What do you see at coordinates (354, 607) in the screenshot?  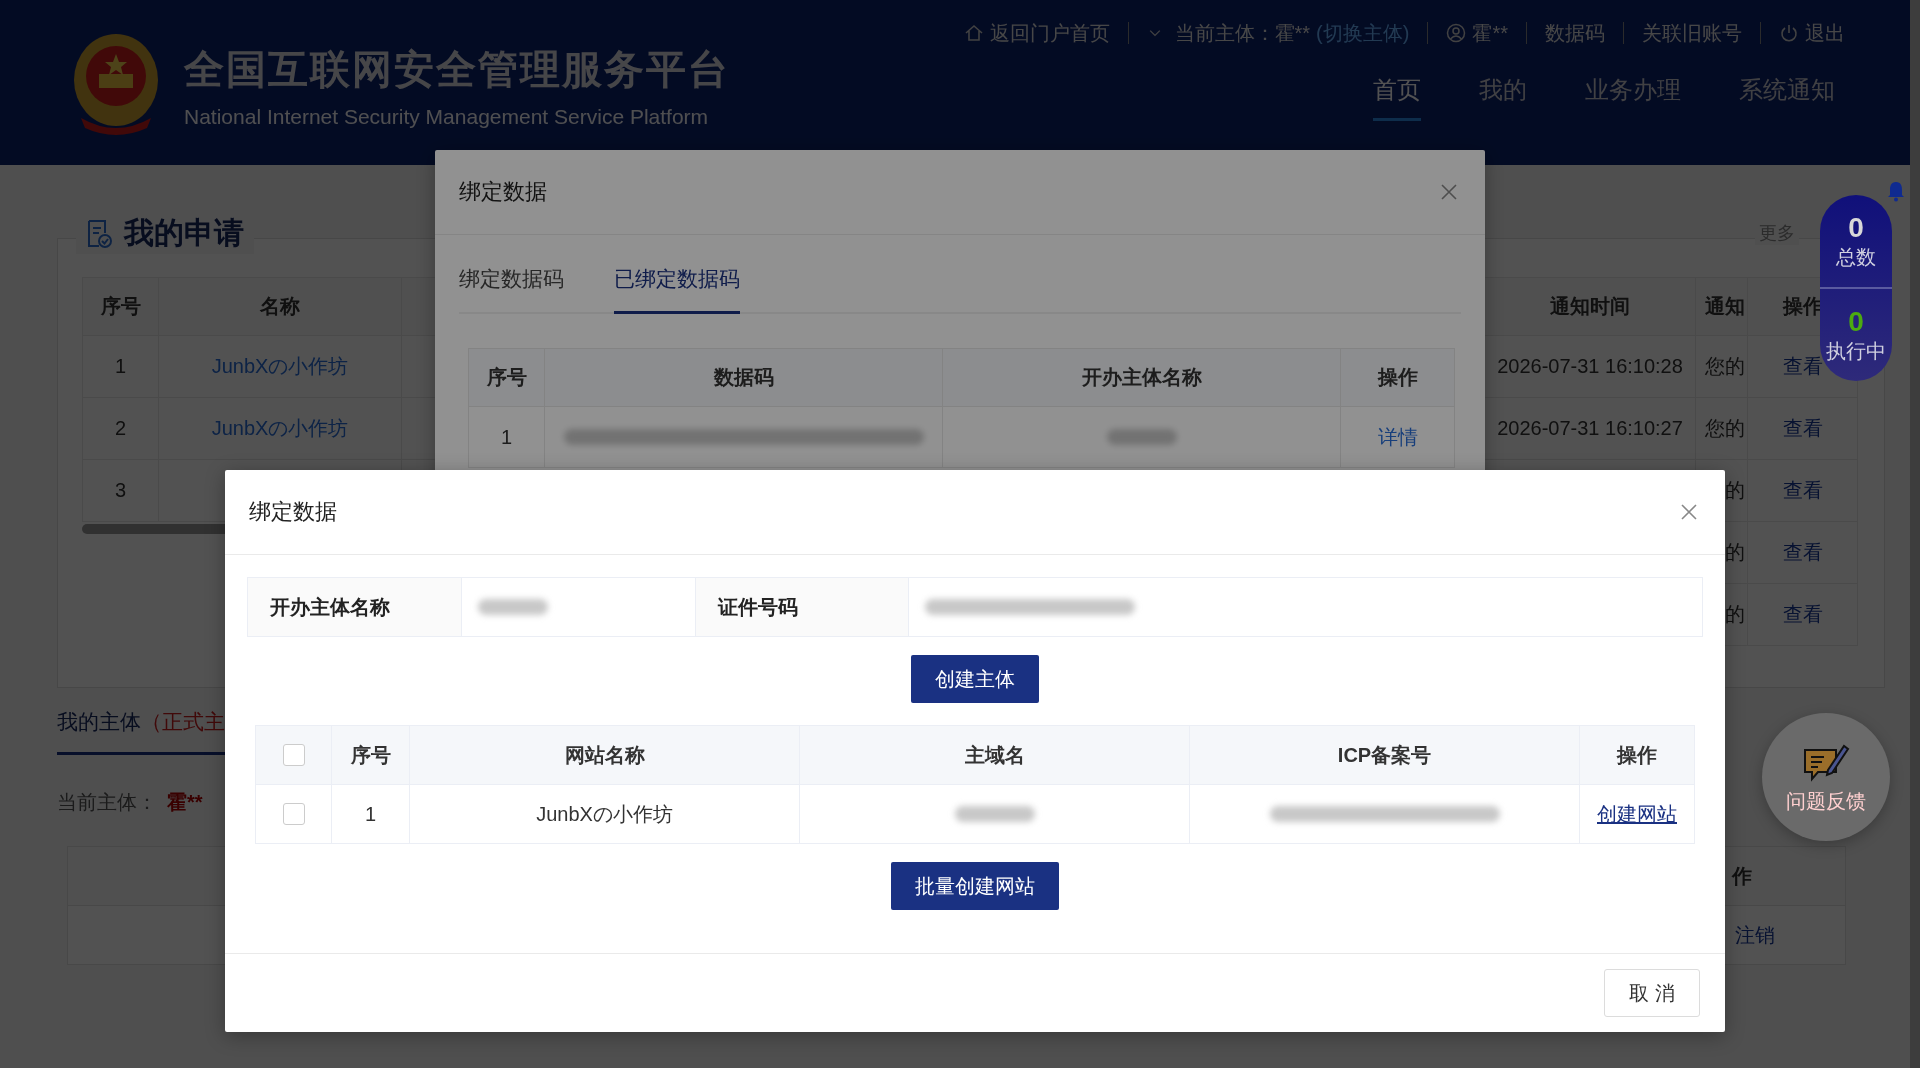 I see `field-label: 开办主体名称` at bounding box center [354, 607].